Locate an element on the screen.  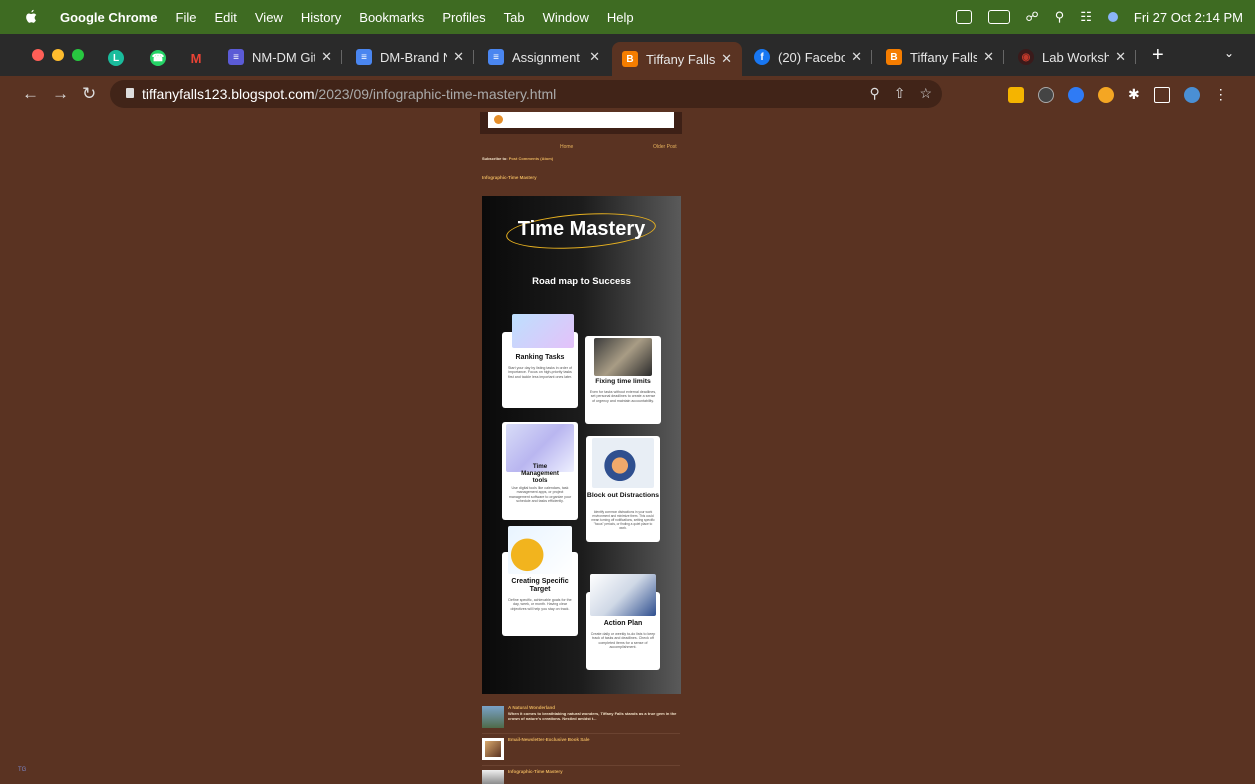
previous-widget is located at coordinates (581, 123).